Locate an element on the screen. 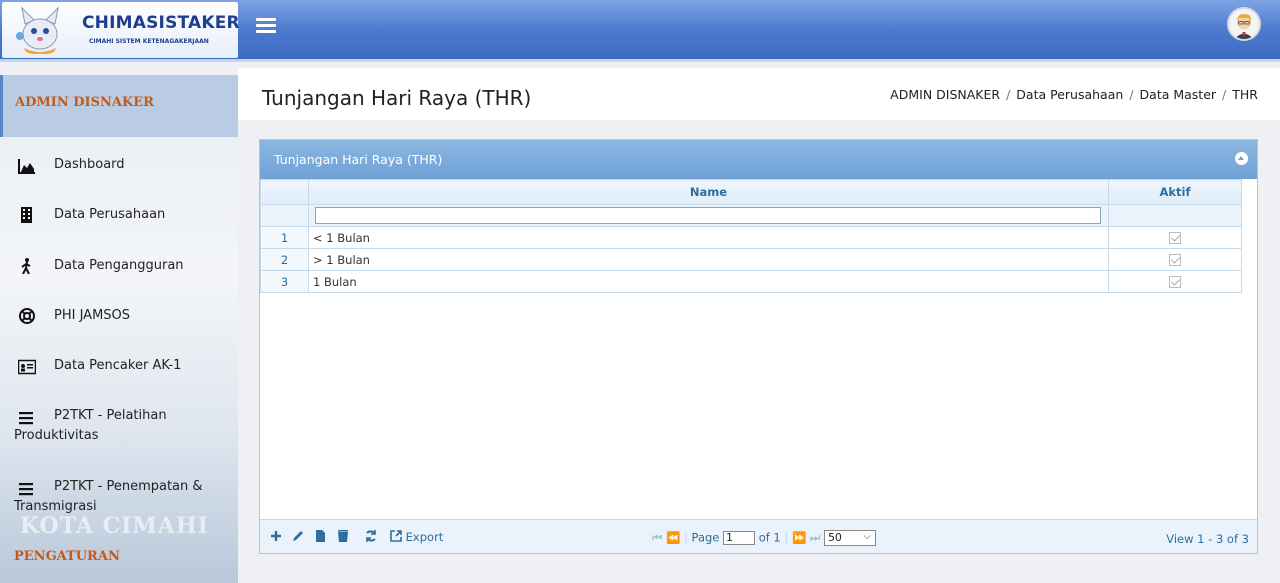  sidebar-item-data-pencaker: Data Pencaker AK-1 is located at coordinates (119, 368).